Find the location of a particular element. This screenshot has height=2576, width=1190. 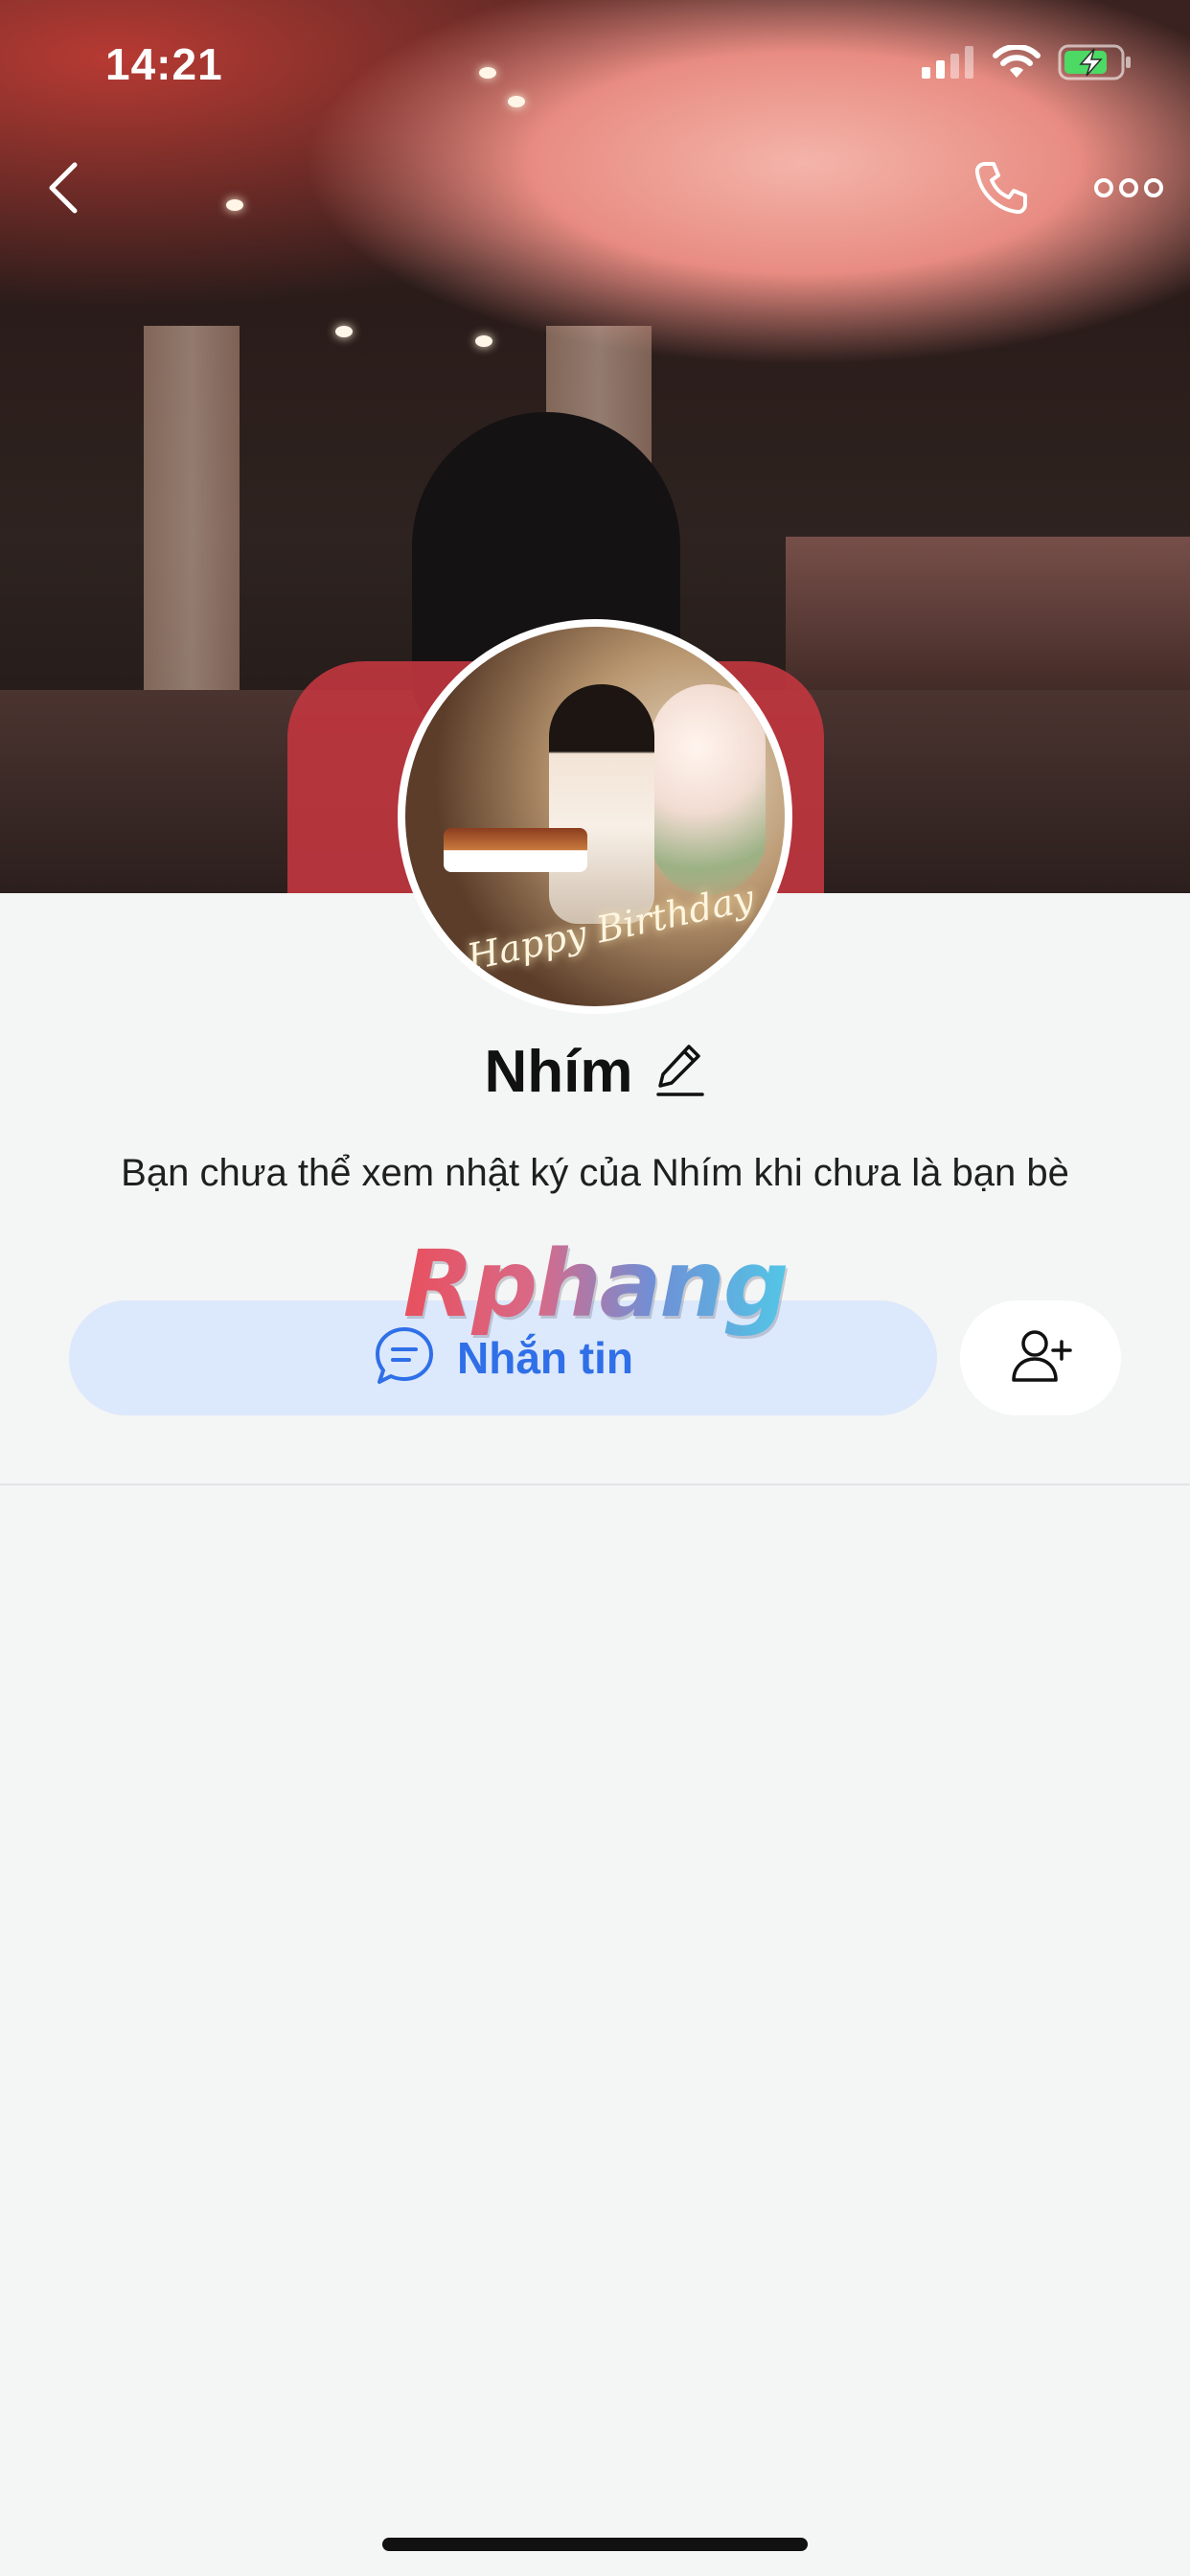

status-icons is located at coordinates (1028, 64).